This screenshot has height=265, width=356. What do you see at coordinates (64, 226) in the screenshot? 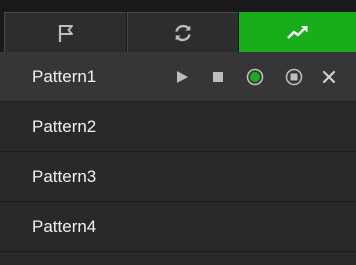
I see `pattern-label: Pattern4` at bounding box center [64, 226].